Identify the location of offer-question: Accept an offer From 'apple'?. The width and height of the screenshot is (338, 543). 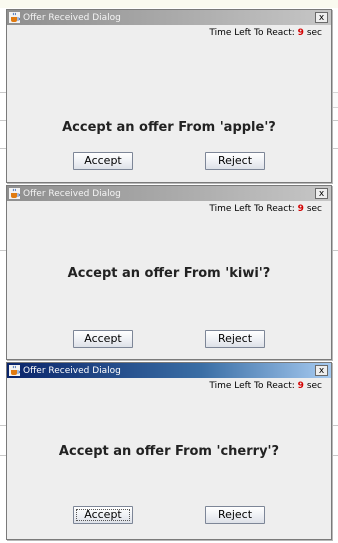
(169, 127).